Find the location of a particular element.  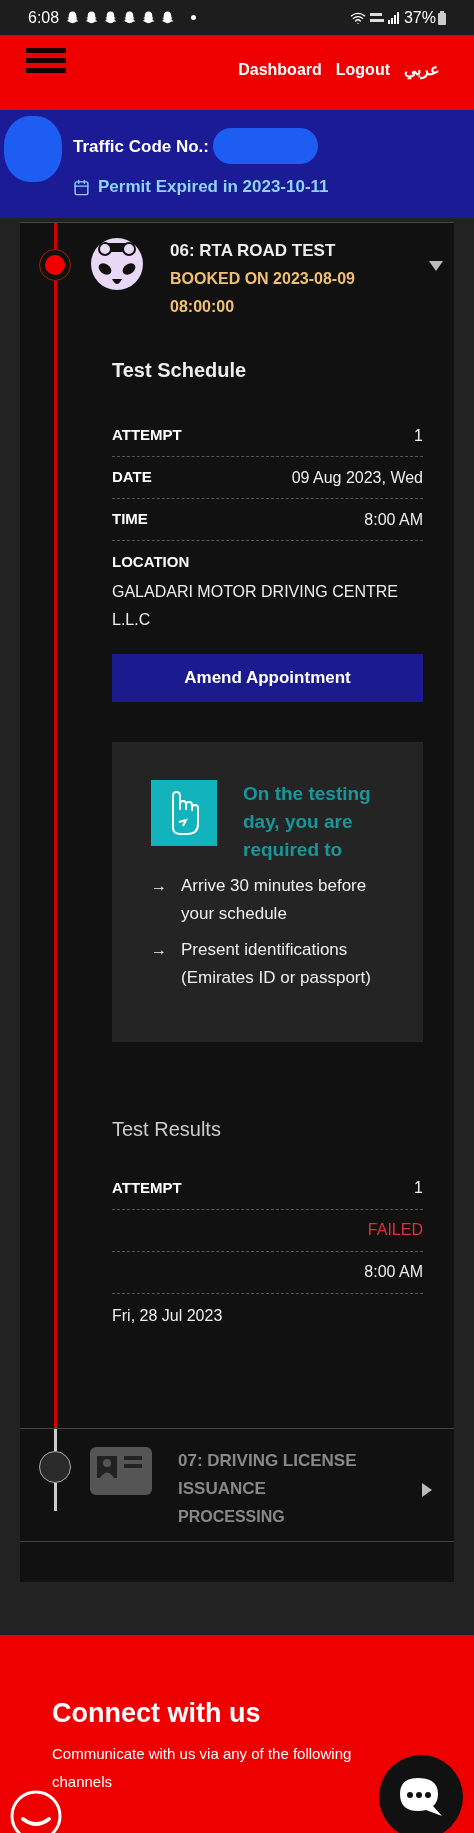

footer-text: Communicate with us via any of the following channels is located at coordinates (202, 1767).